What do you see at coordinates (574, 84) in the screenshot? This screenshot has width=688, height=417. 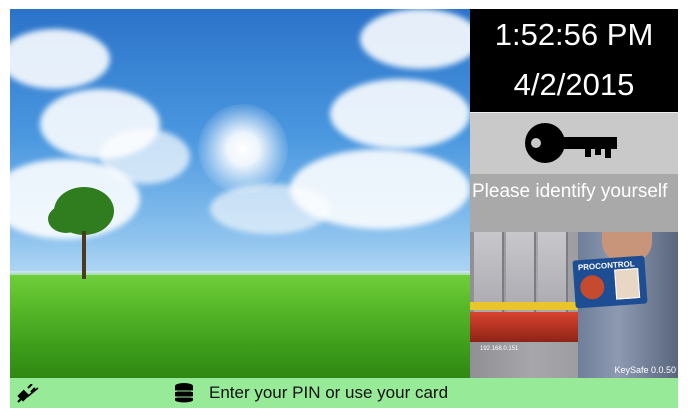 I see `clock-date: 4/2/2015` at bounding box center [574, 84].